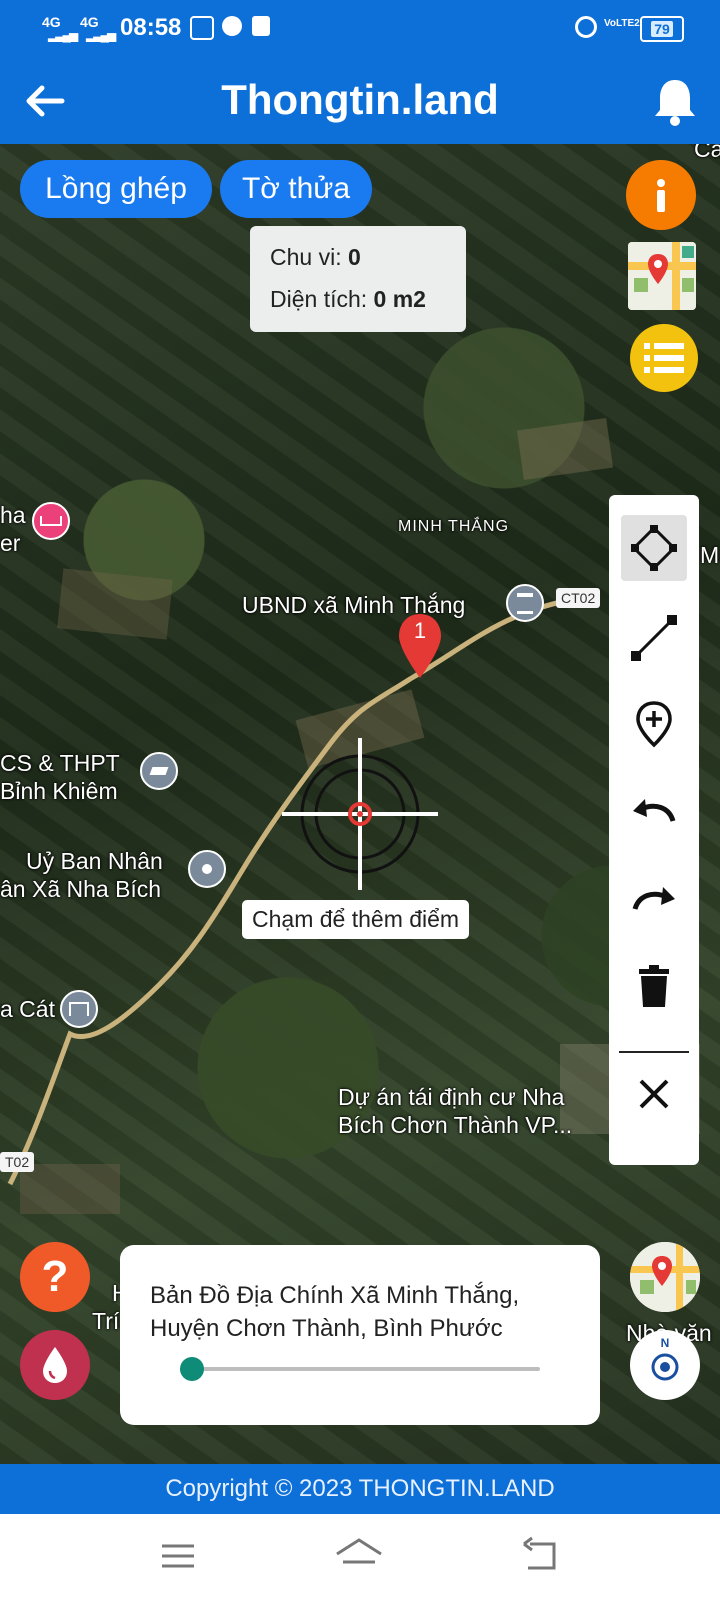 The image size is (720, 1600). I want to click on drawing-toolbar, so click(654, 830).